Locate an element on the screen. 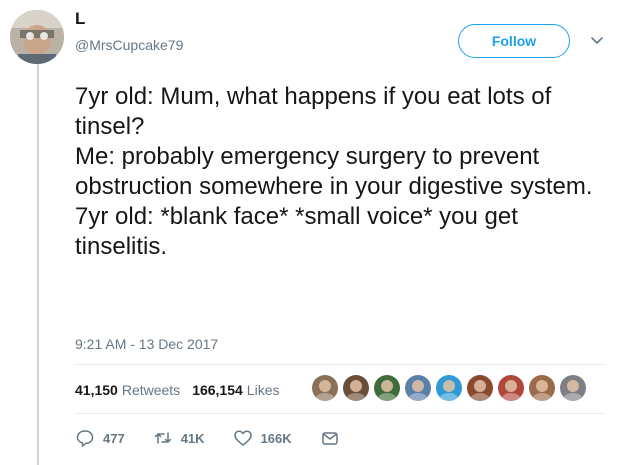 The height and width of the screenshot is (465, 620). user-handle: @MrsCupcake79 is located at coordinates (129, 45).